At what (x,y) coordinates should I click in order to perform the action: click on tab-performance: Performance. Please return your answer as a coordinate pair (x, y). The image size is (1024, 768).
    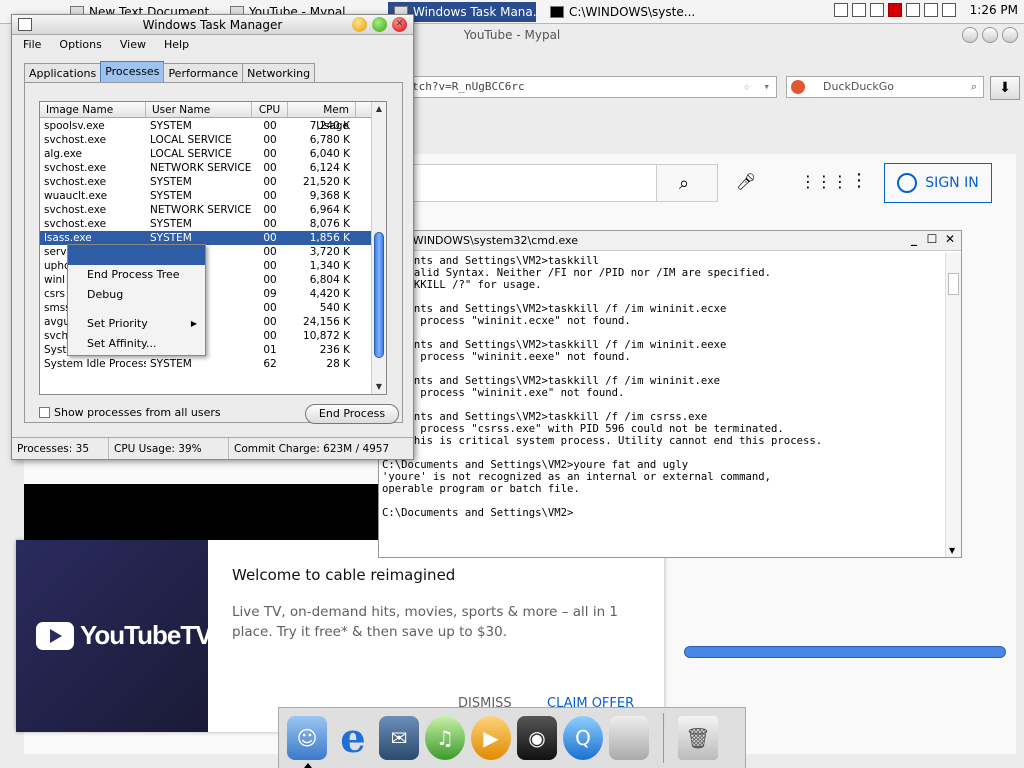
    Looking at the image, I should click on (203, 73).